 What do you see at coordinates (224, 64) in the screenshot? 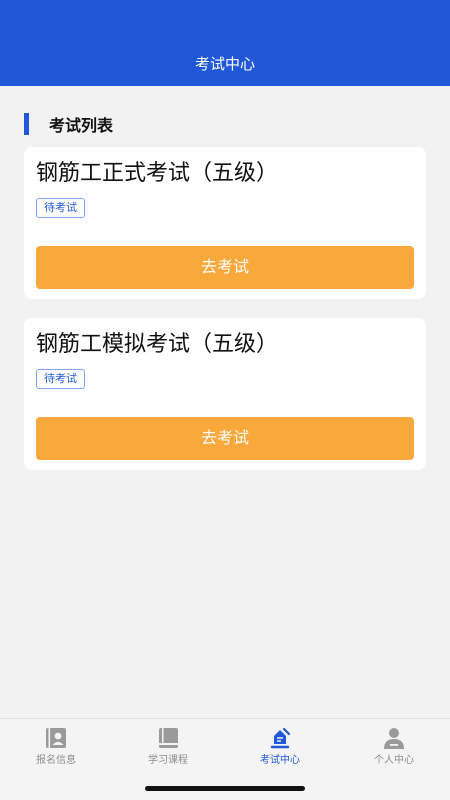
I see `page-title: 考试中心` at bounding box center [224, 64].